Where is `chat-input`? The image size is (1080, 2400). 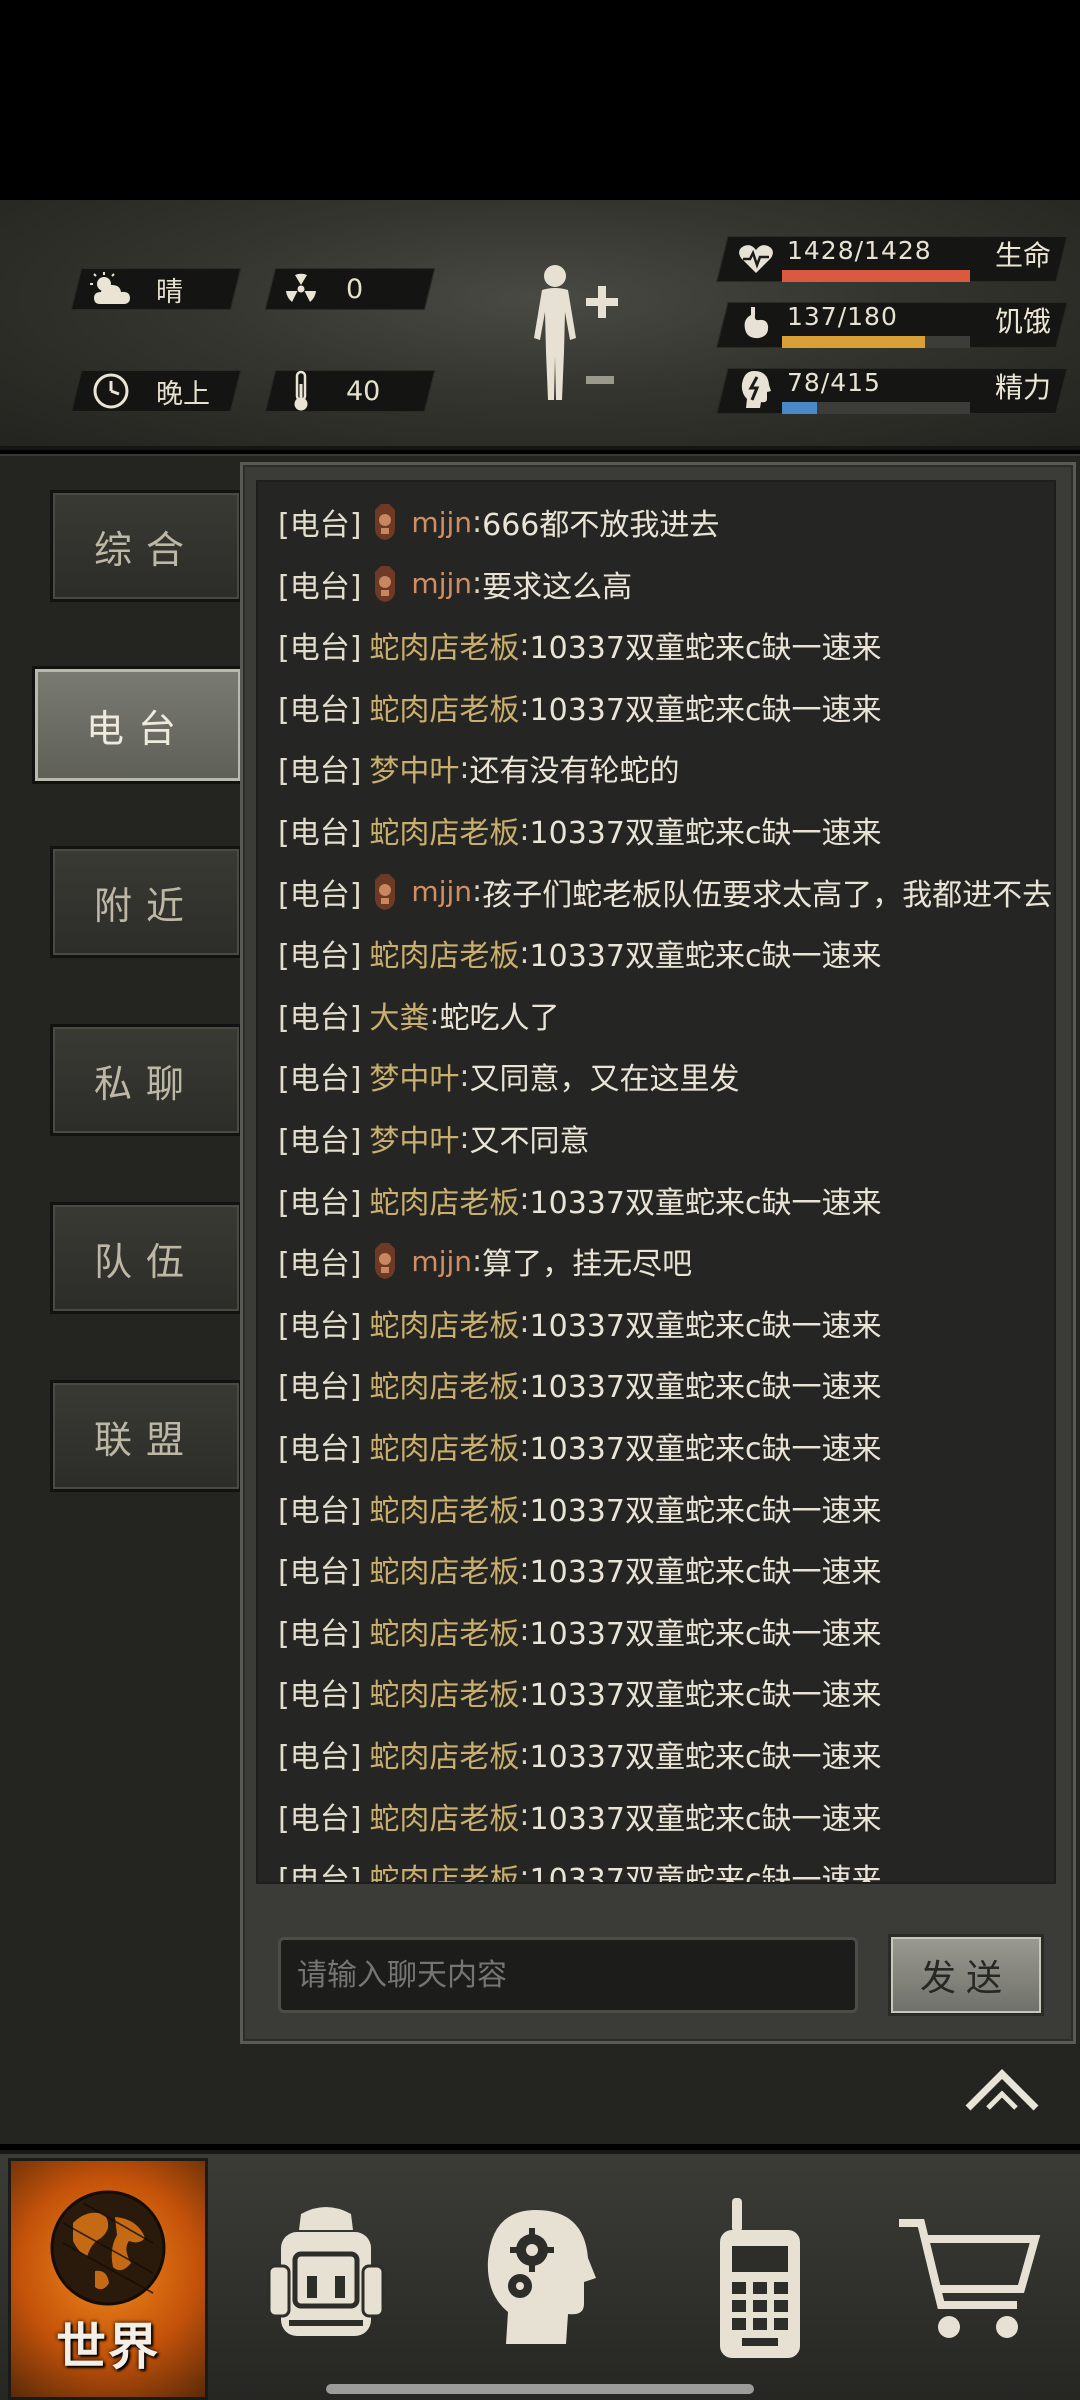
chat-input is located at coordinates (568, 1975).